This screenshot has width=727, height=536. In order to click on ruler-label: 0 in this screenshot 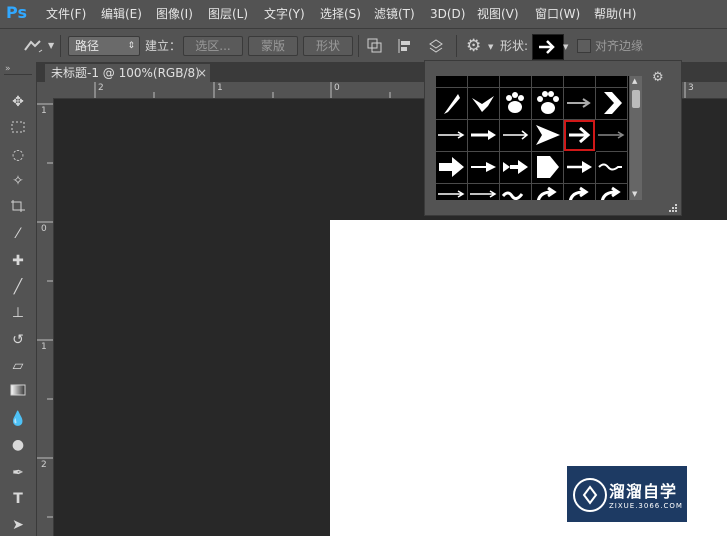, I will do `click(337, 88)`.